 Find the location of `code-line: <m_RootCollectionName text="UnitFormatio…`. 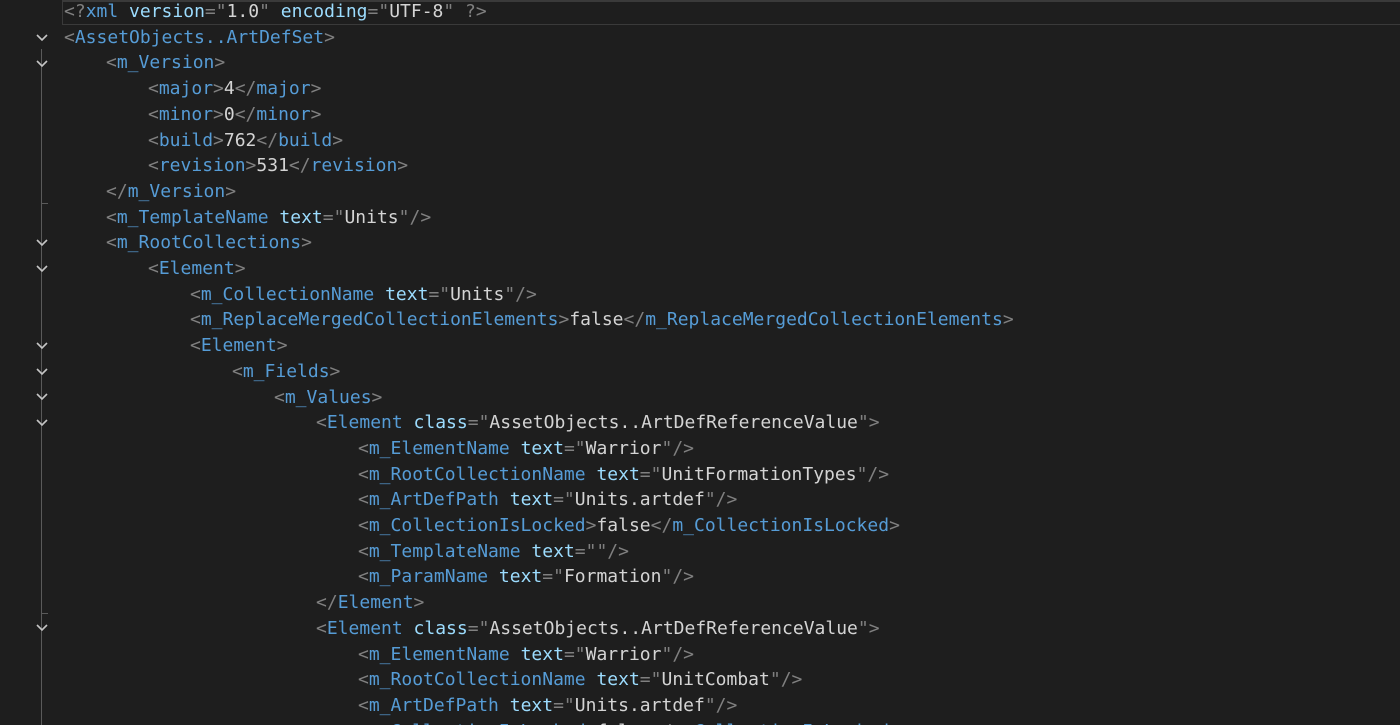

code-line: <m_RootCollectionName text="UnitFormatio… is located at coordinates (476, 475).